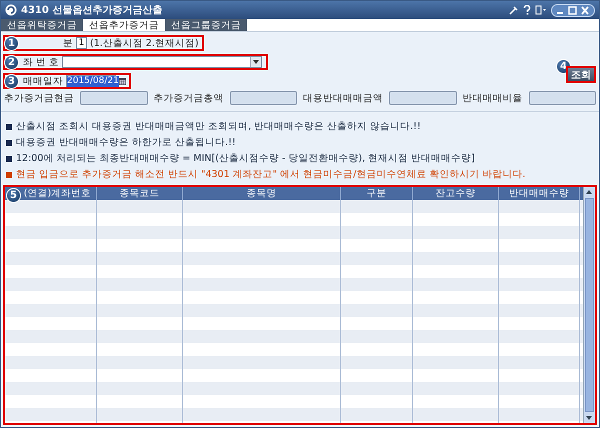 The image size is (600, 428). What do you see at coordinates (189, 98) in the screenshot?
I see `field-label: 추가증거금총액` at bounding box center [189, 98].